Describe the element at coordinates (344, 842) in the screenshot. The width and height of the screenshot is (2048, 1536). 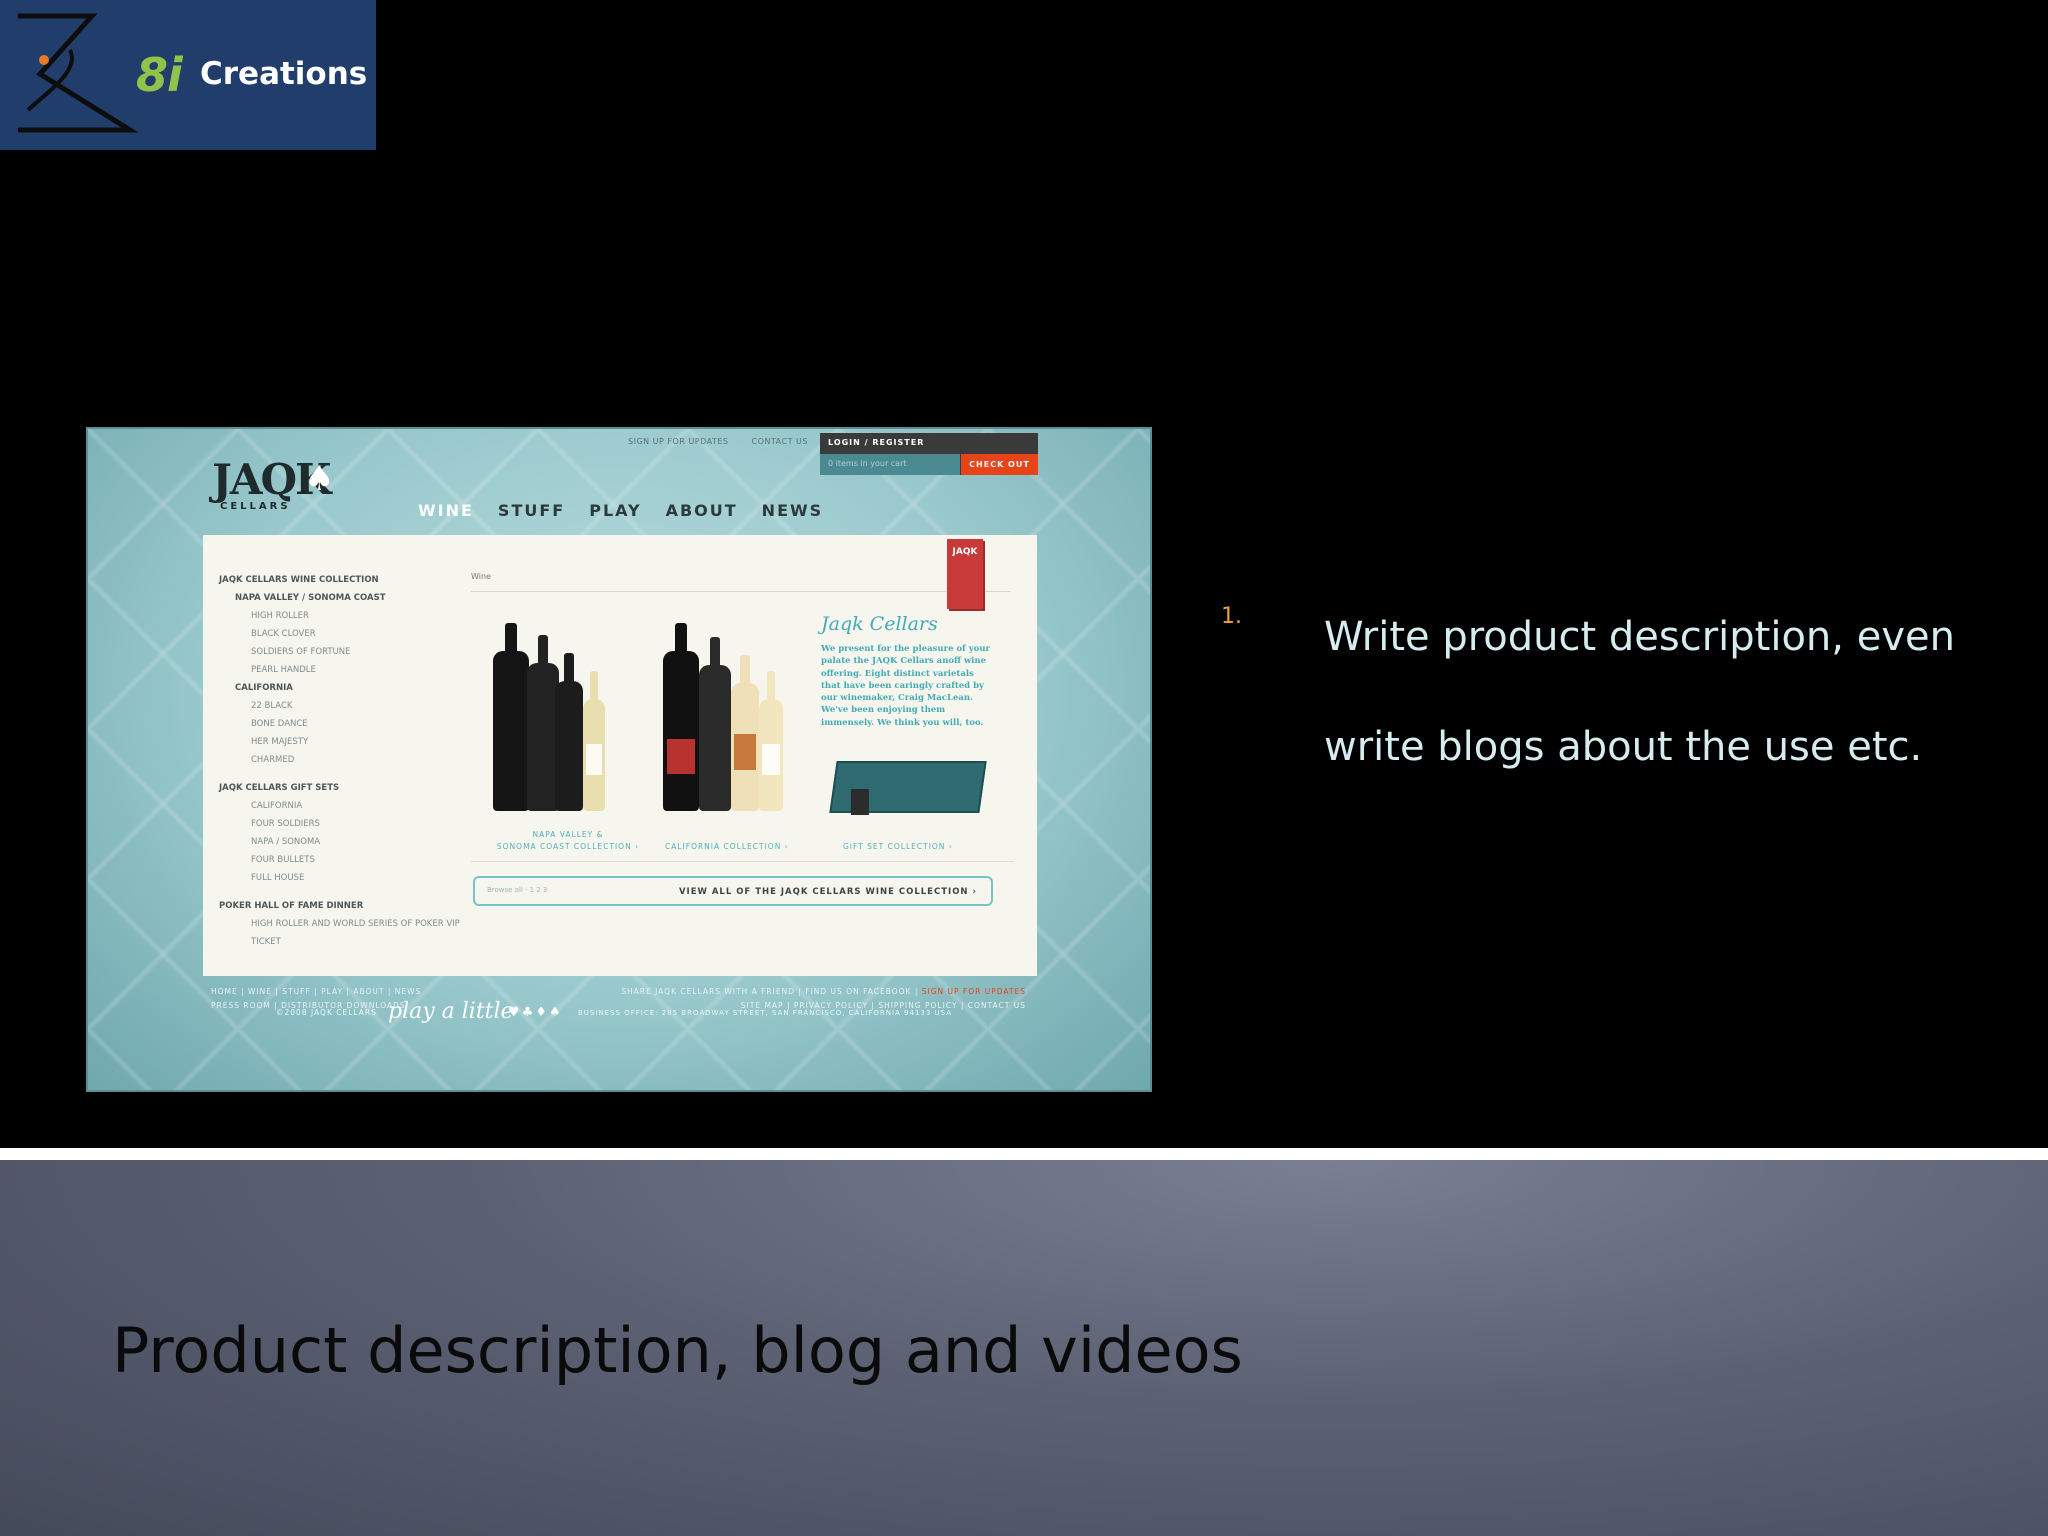
I see `category-item: NAPA / SONOMA` at that location.